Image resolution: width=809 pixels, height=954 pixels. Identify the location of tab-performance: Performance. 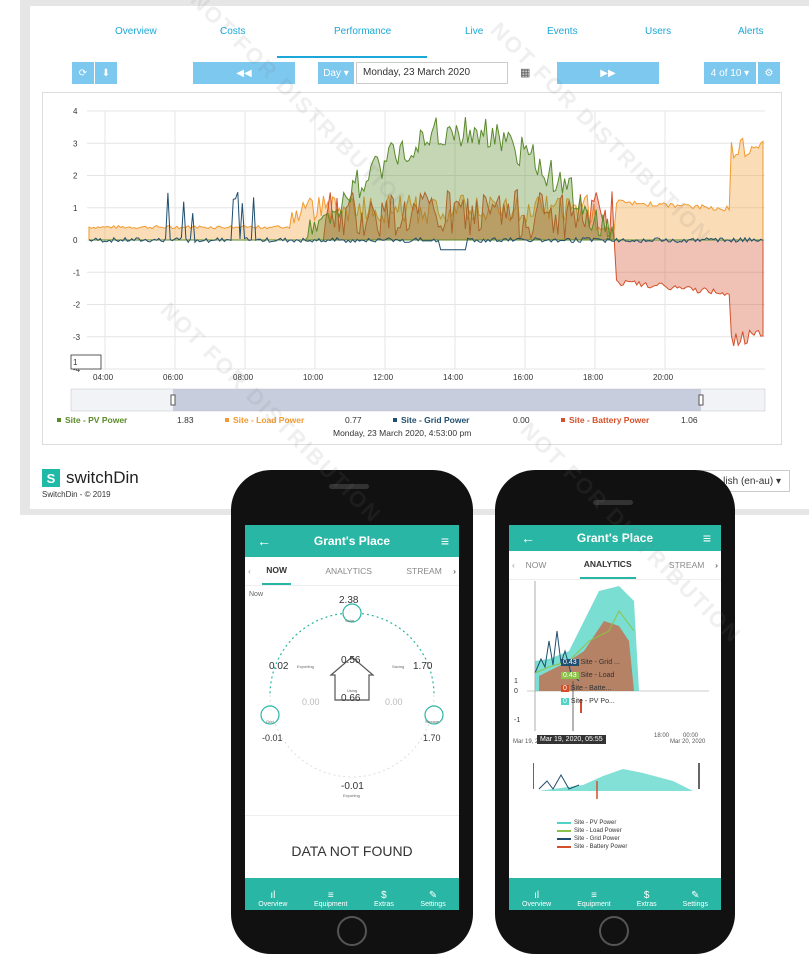
(362, 31).